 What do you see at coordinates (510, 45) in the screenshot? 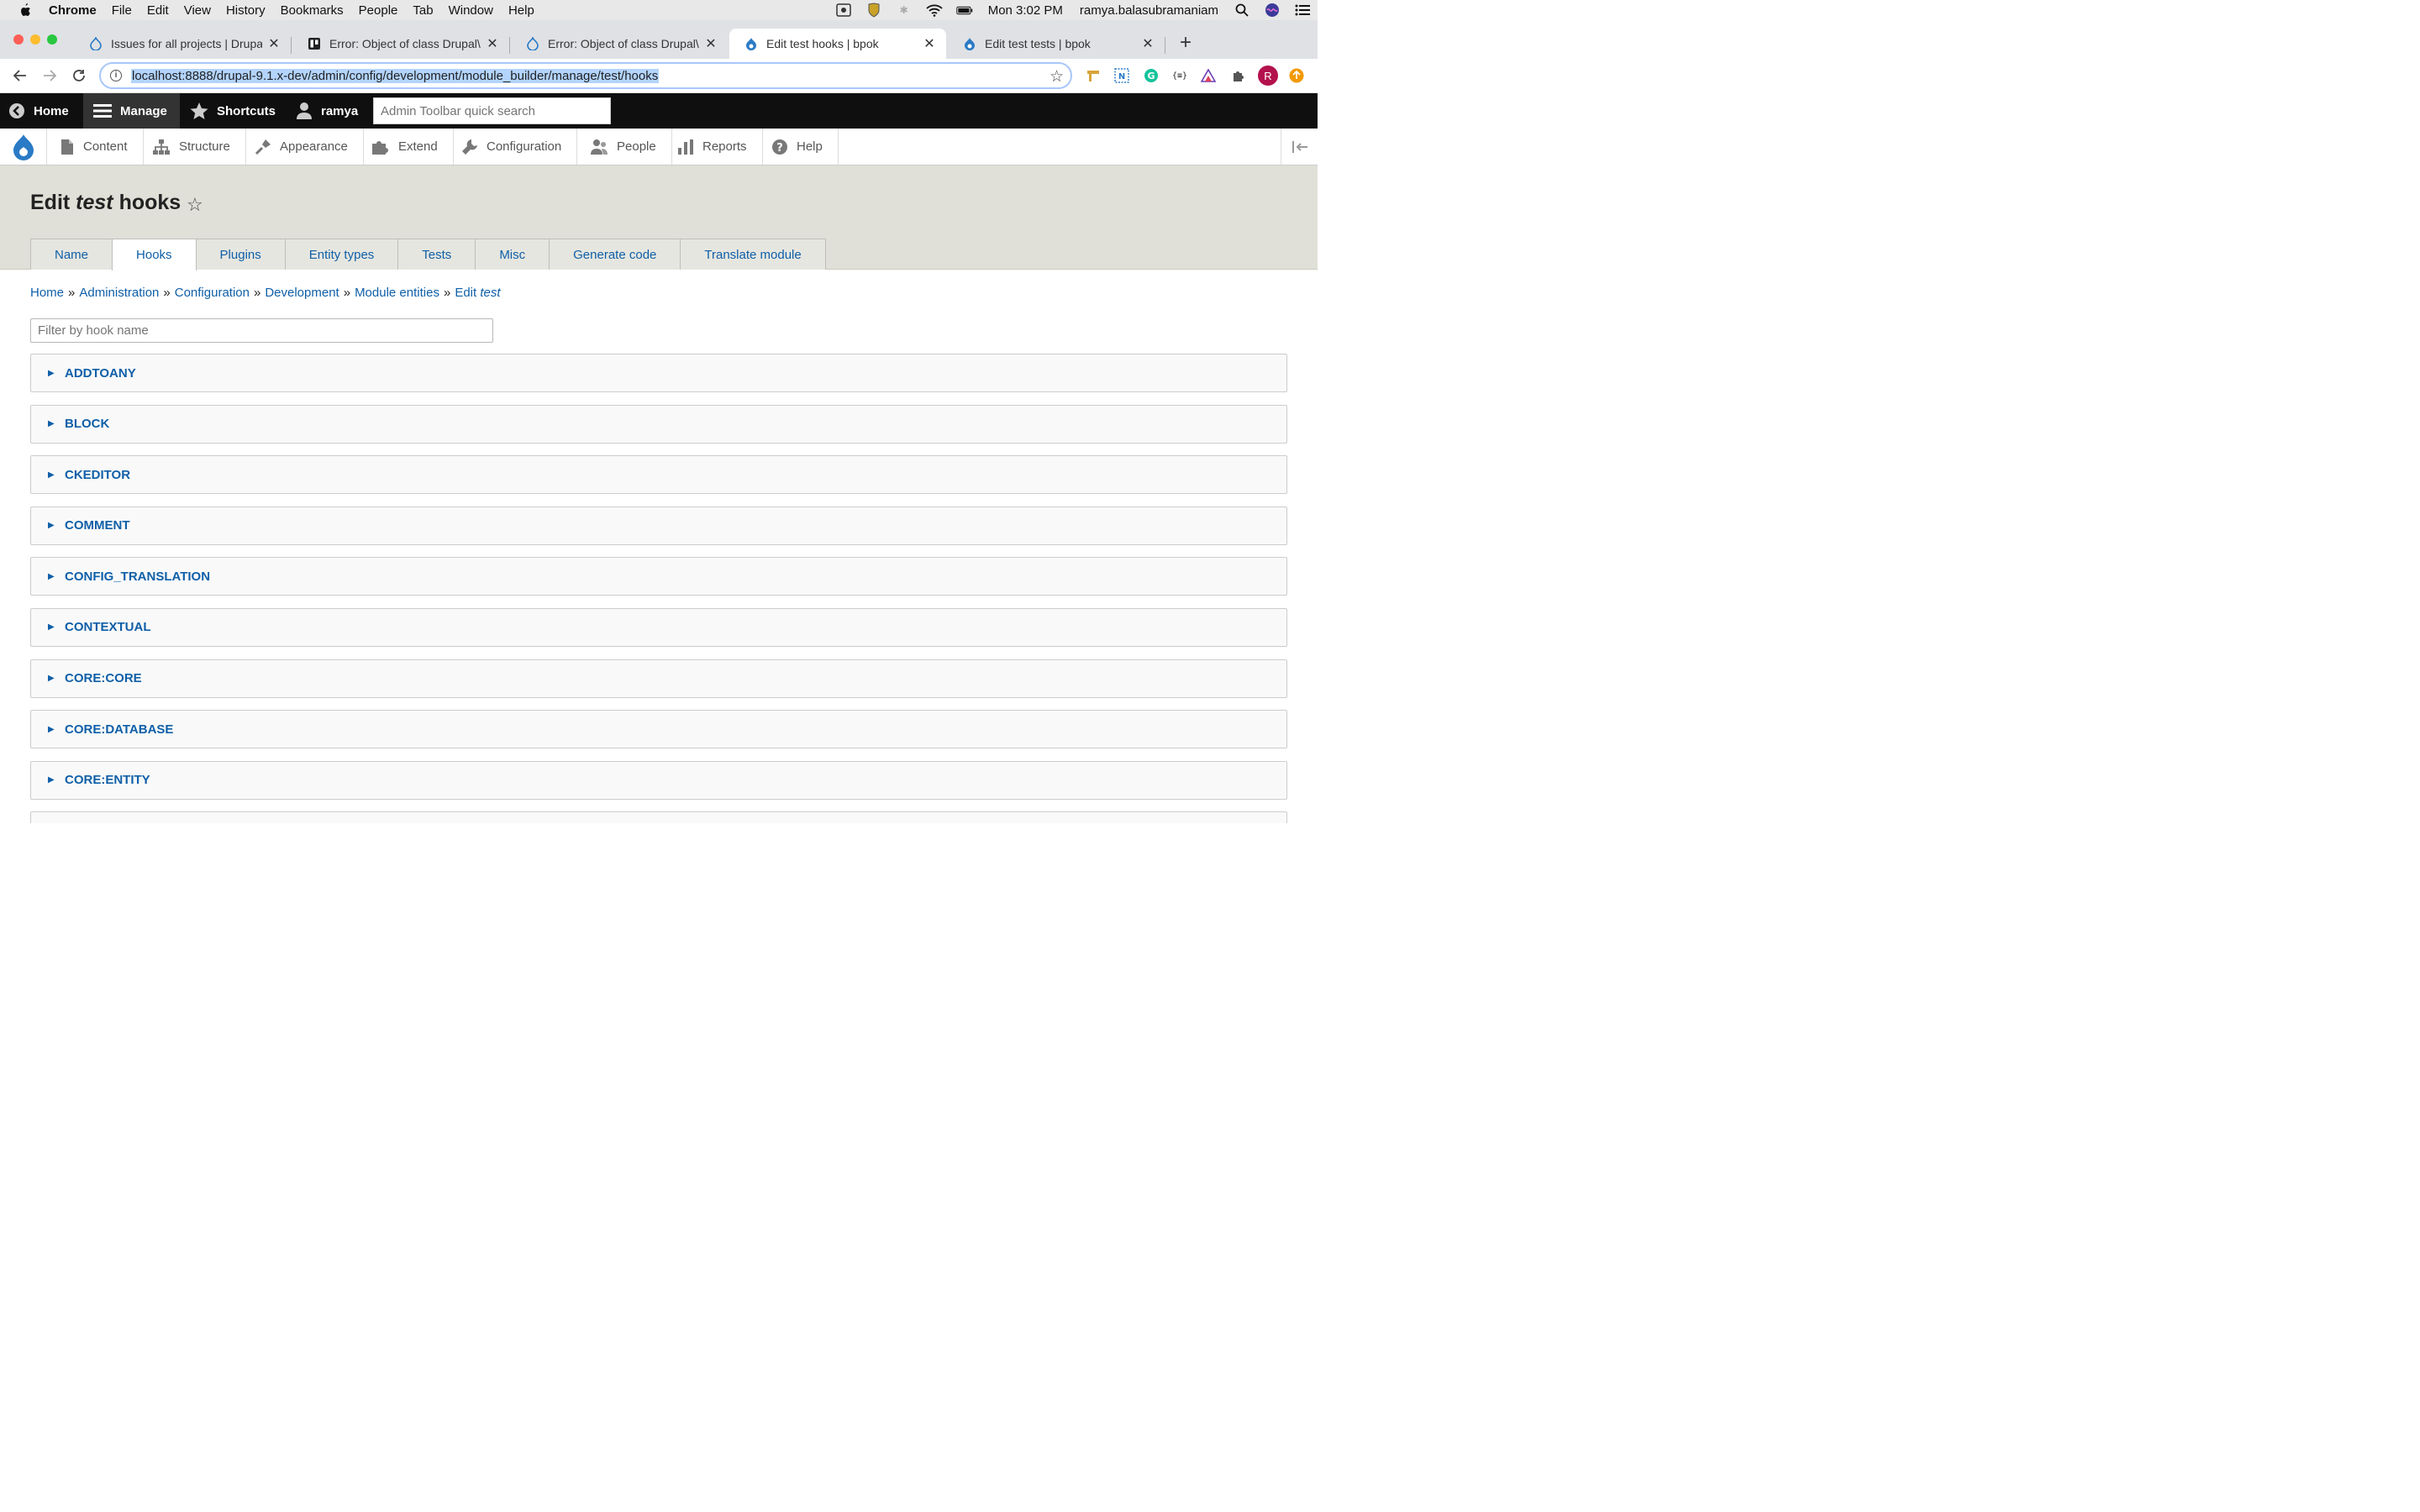
I see `tab-separator` at bounding box center [510, 45].